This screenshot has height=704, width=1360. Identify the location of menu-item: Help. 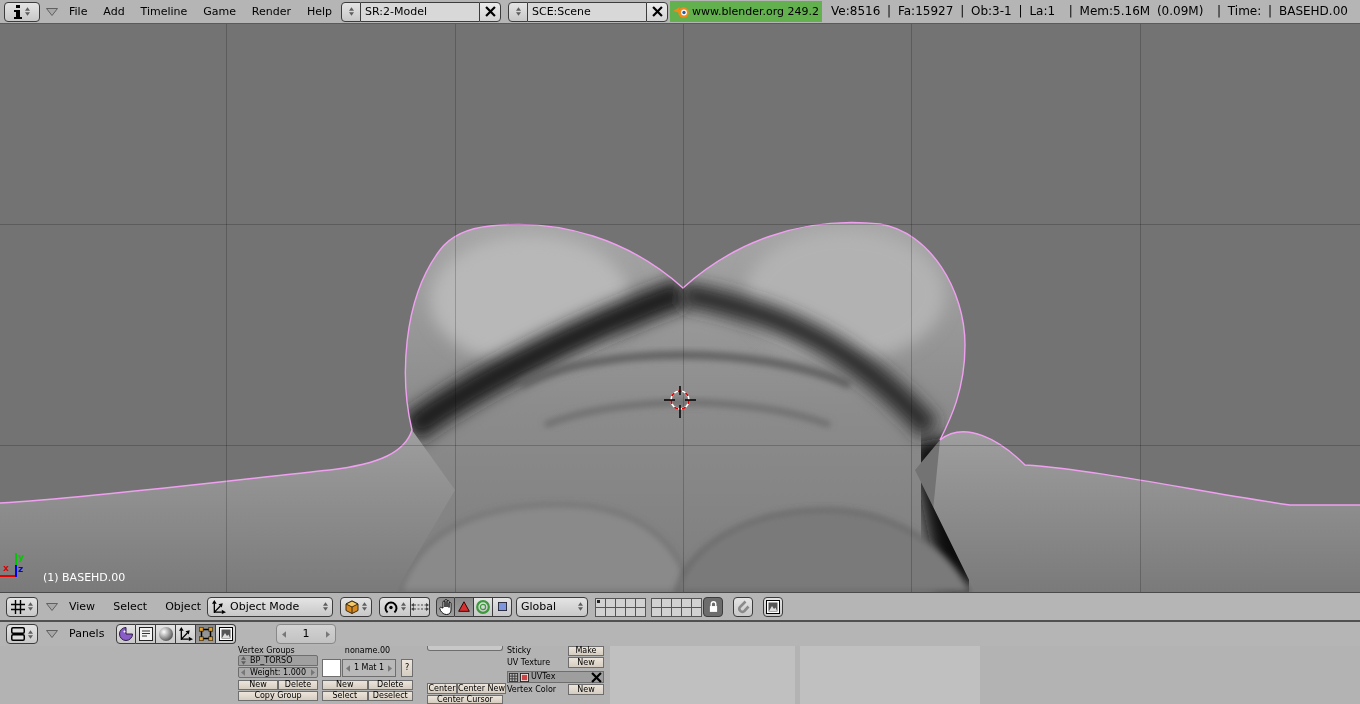
(319, 11).